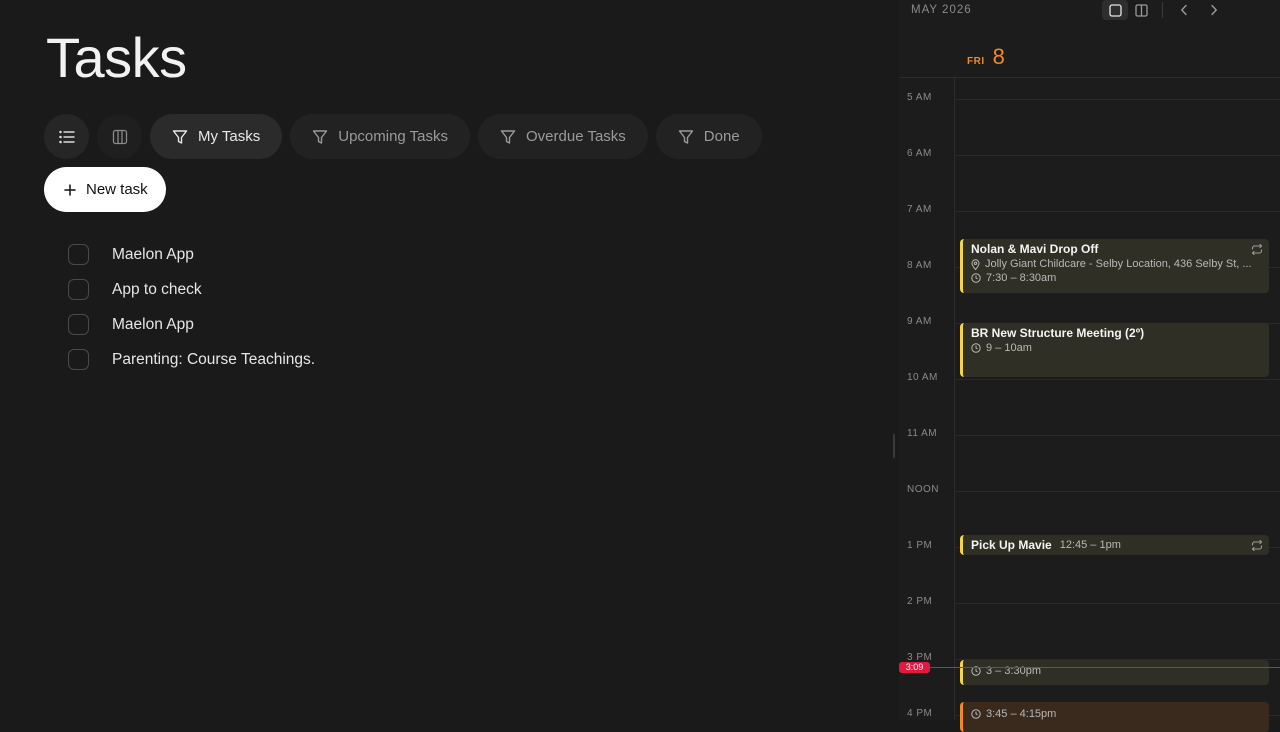 Image resolution: width=1280 pixels, height=732 pixels. What do you see at coordinates (117, 189) in the screenshot?
I see `new-task-label: New task` at bounding box center [117, 189].